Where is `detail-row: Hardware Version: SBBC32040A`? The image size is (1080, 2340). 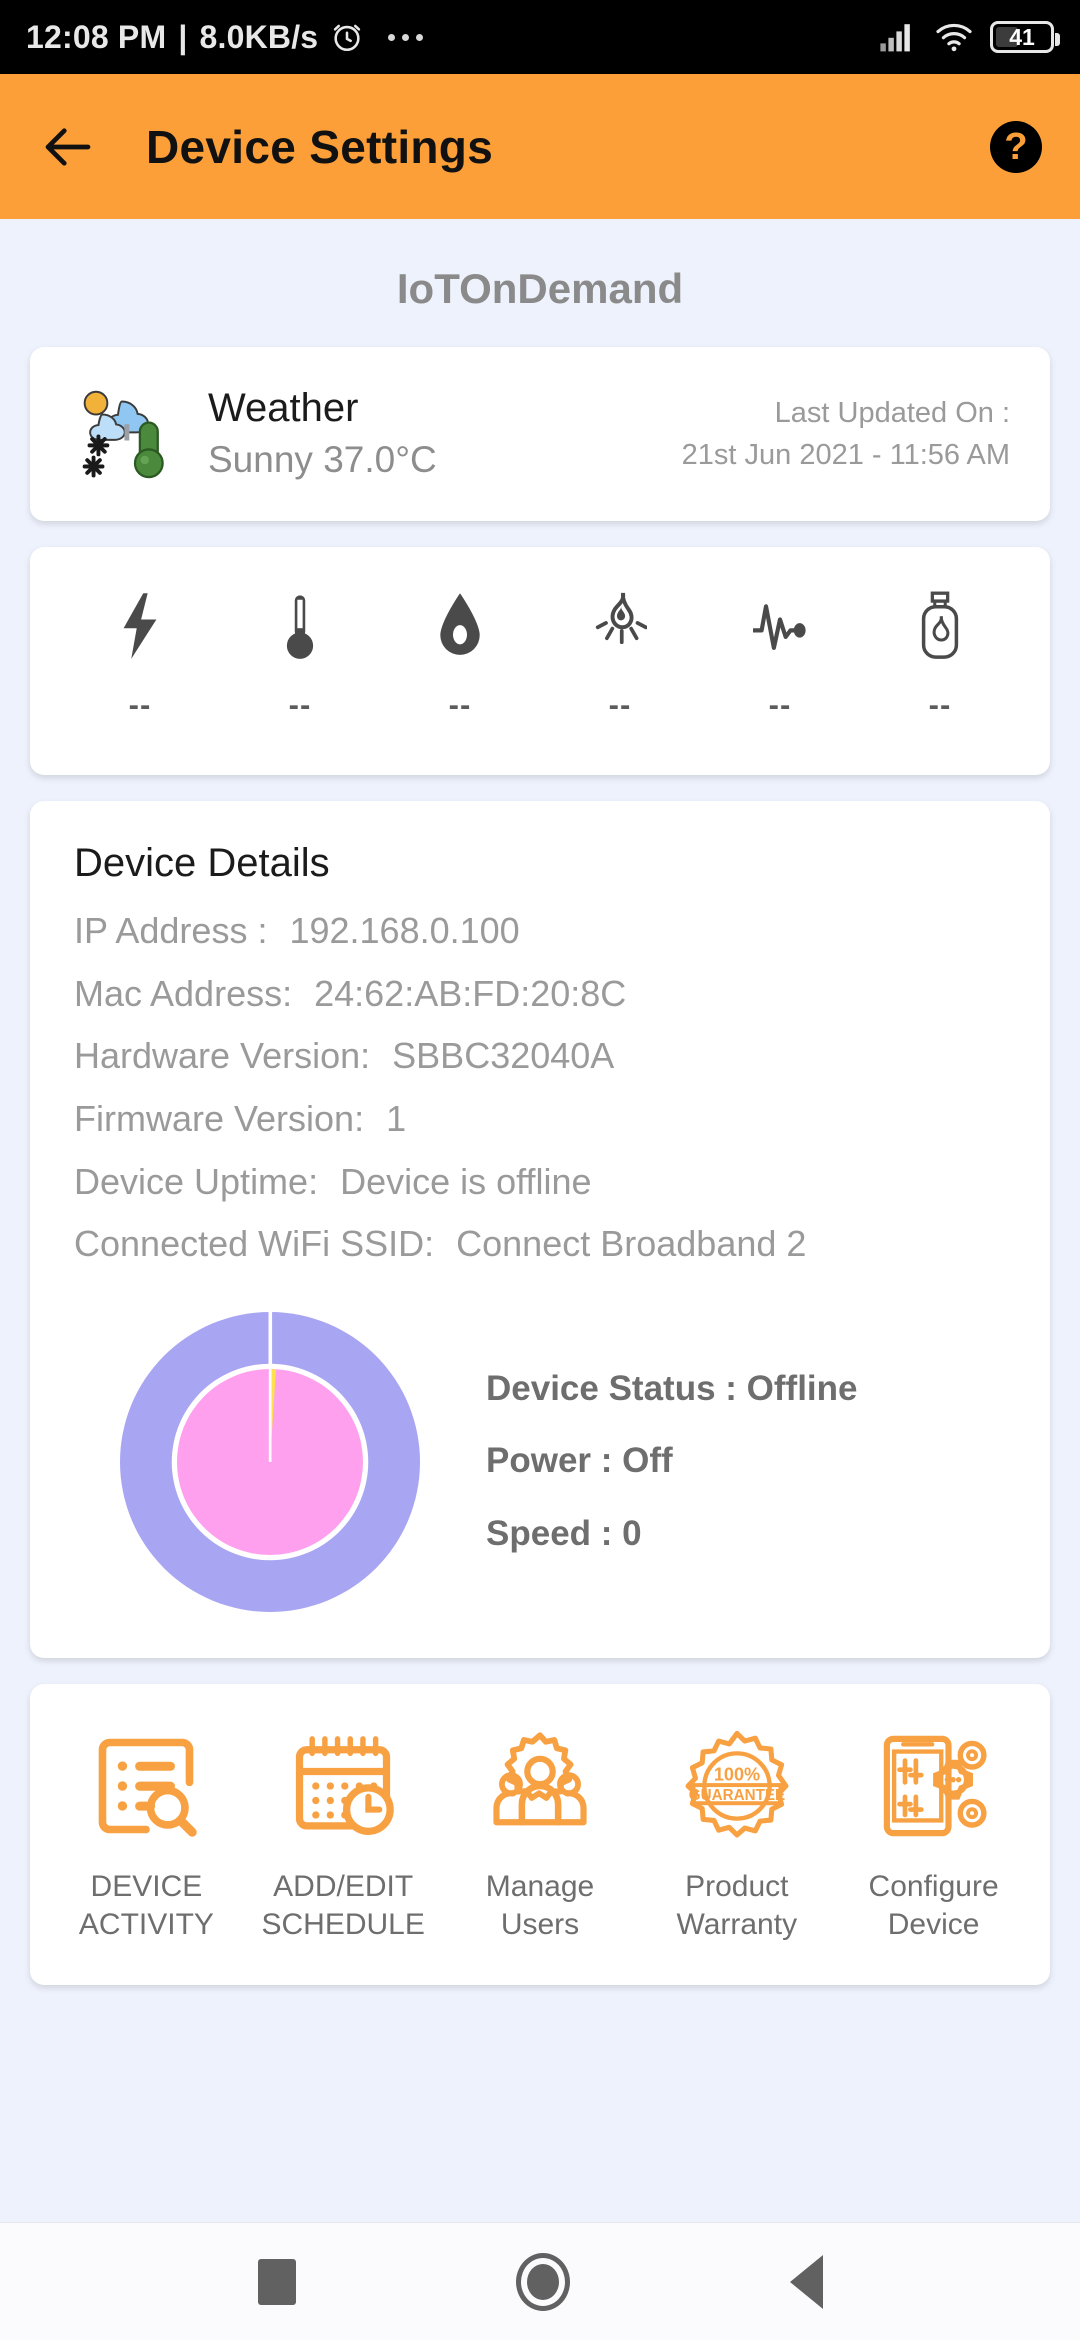 detail-row: Hardware Version: SBBC32040A is located at coordinates (540, 1056).